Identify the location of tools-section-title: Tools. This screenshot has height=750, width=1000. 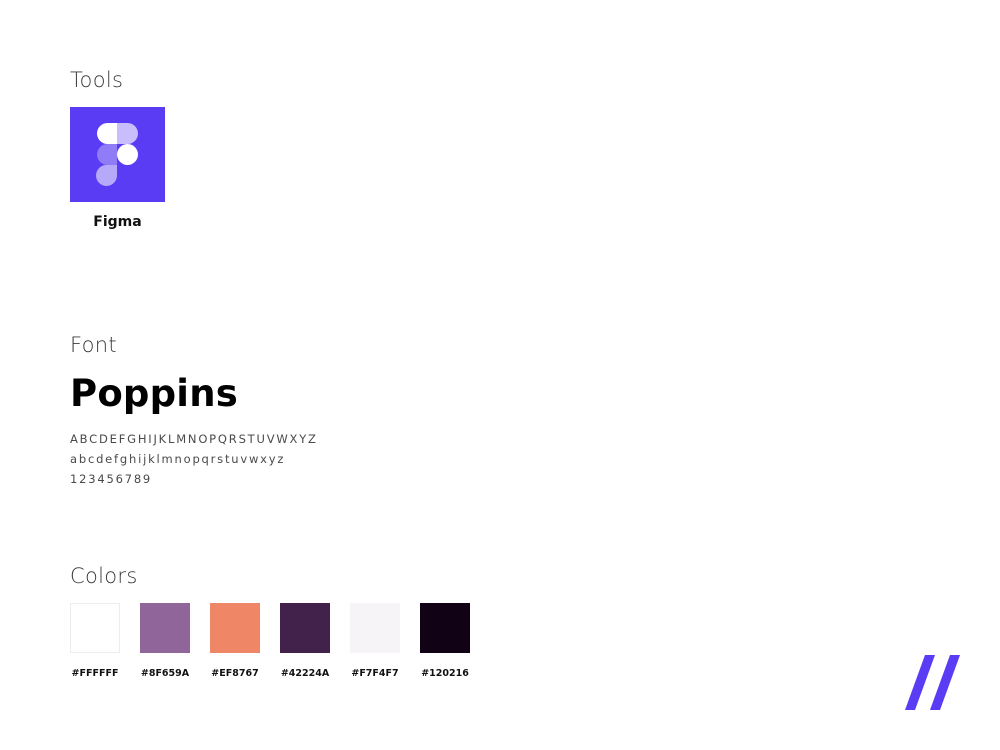
(97, 80).